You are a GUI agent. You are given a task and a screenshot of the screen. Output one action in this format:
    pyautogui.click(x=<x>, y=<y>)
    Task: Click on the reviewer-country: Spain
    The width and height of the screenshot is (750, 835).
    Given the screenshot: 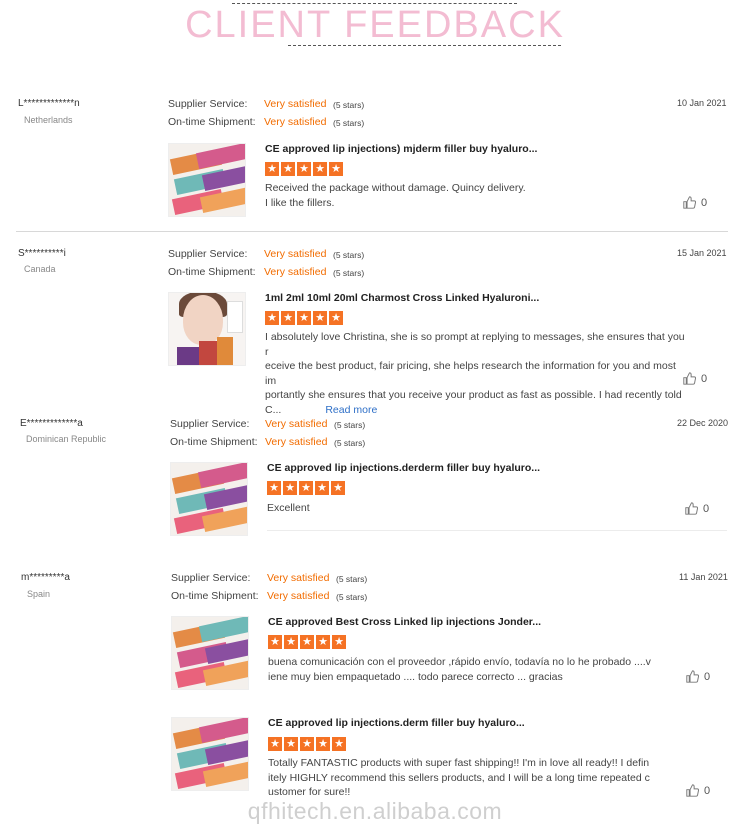 What is the action you would take?
    pyautogui.click(x=39, y=594)
    